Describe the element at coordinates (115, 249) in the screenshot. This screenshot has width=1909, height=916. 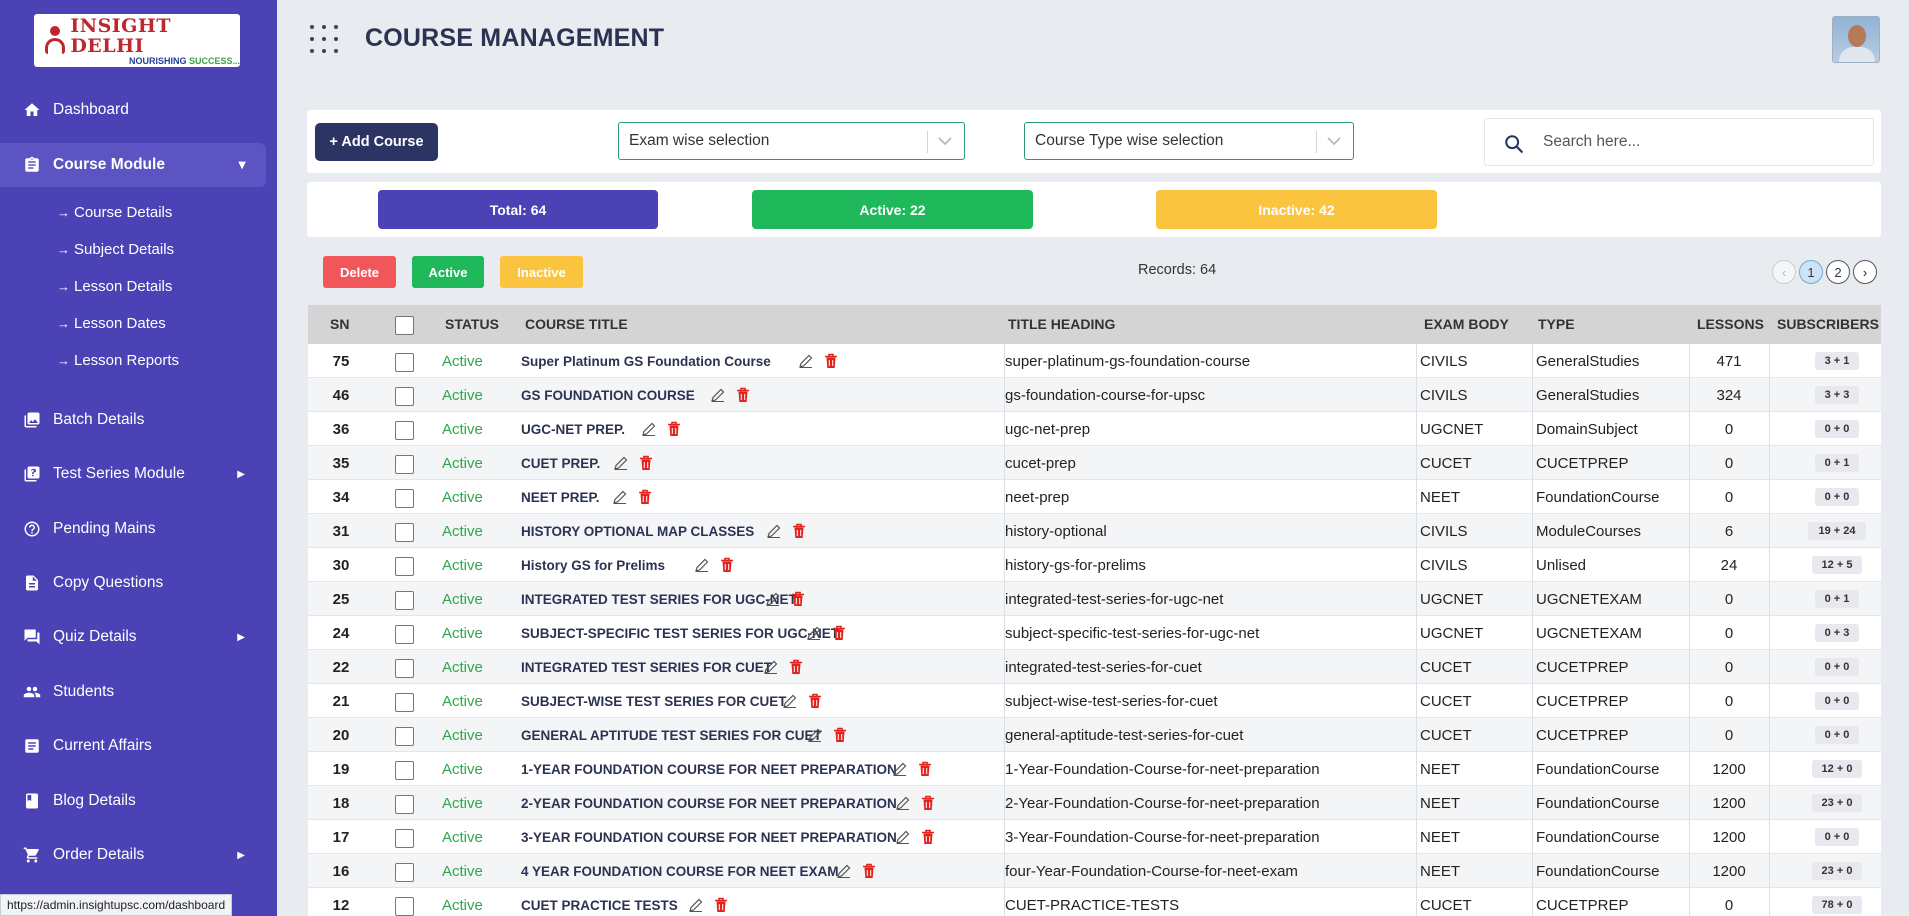
I see `sidebar-subitem-subject-details: → Subject Details` at that location.